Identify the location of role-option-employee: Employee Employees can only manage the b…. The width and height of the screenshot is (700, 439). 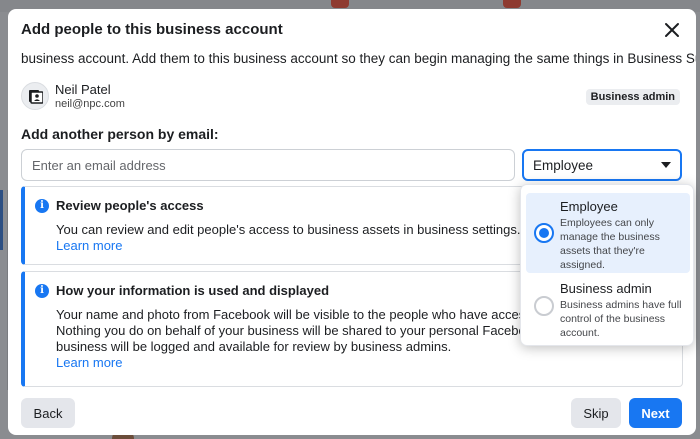
(608, 233).